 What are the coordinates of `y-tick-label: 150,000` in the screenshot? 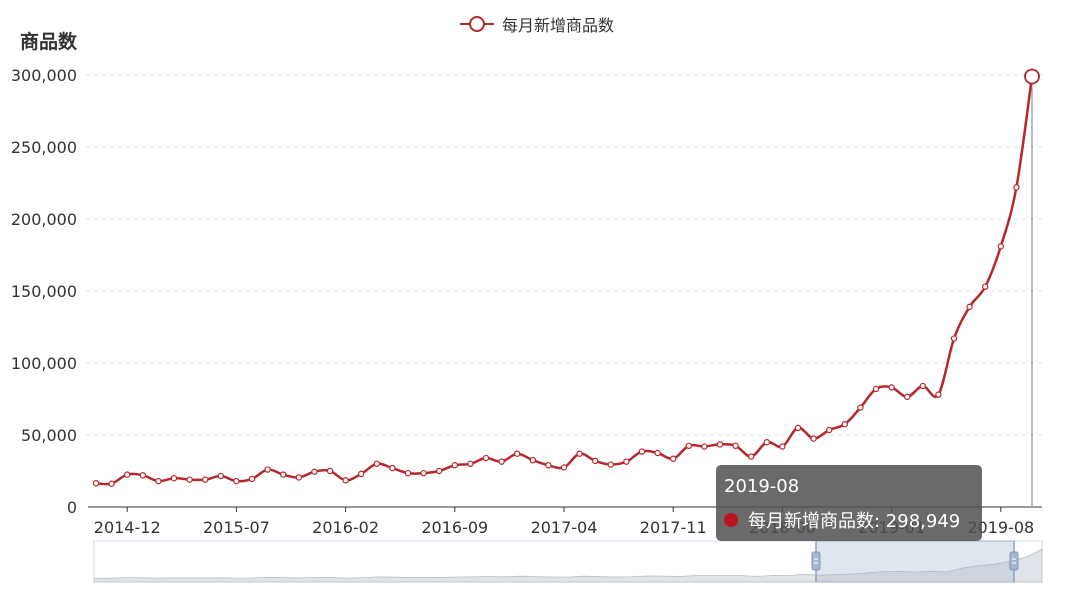 It's located at (44, 291).